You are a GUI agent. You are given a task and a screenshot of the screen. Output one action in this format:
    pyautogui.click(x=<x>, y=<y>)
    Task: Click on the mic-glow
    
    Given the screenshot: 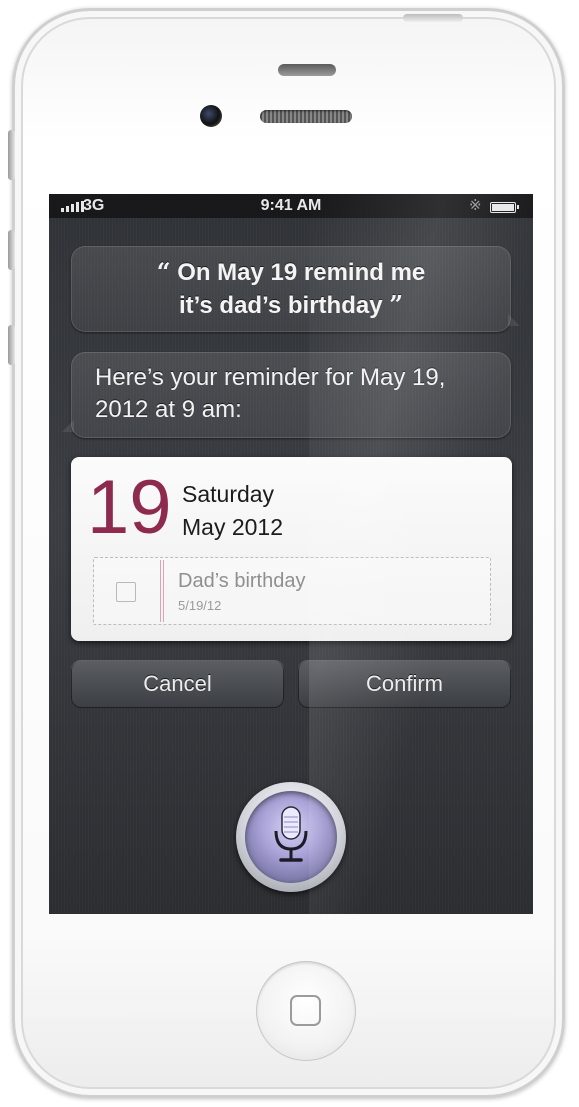 What is the action you would take?
    pyautogui.click(x=291, y=837)
    